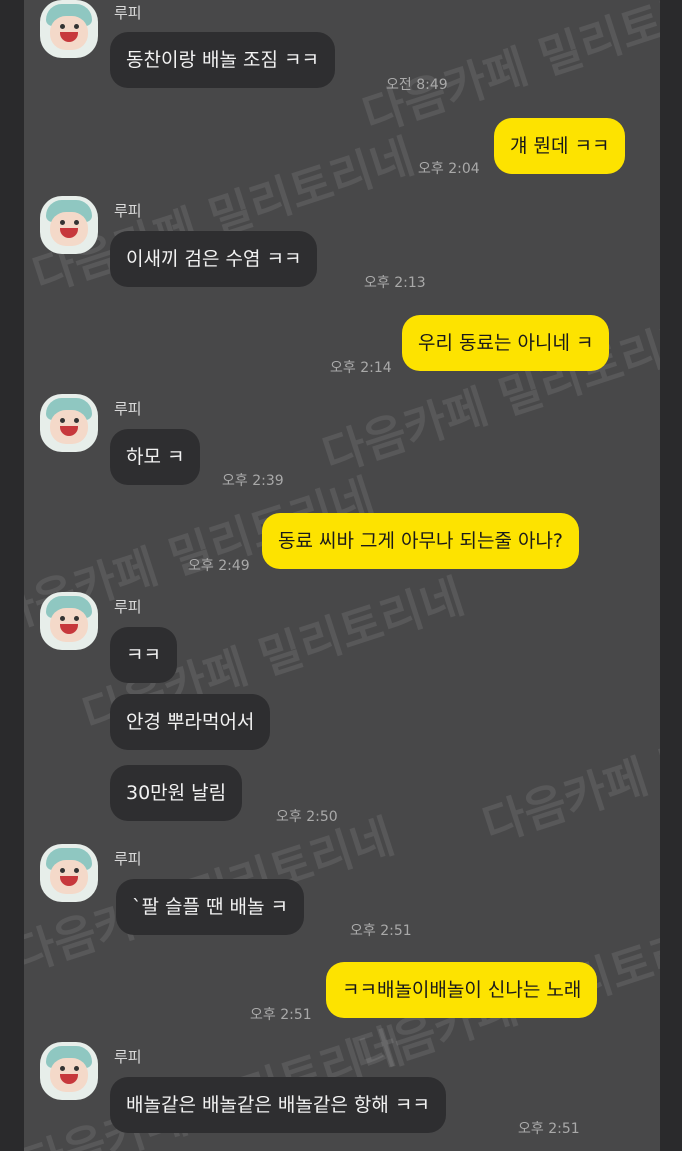 This screenshot has width=682, height=1151. What do you see at coordinates (421, 541) in the screenshot?
I see `message-bubble-sent: 동료 씨바 그게 아무나 되는줄 아나?` at bounding box center [421, 541].